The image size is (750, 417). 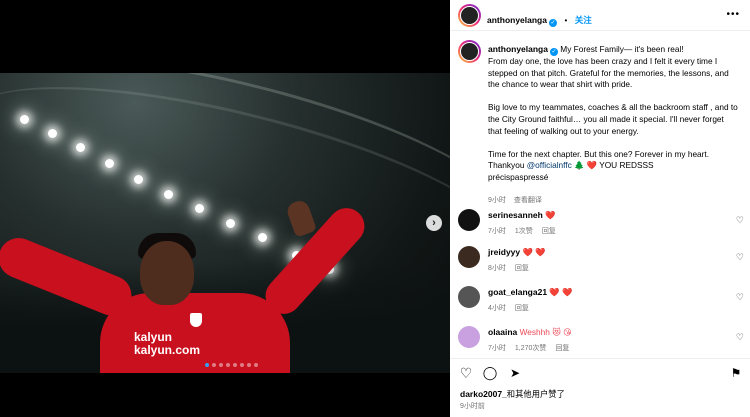 What do you see at coordinates (497, 201) in the screenshot?
I see `caption-time: 9小时` at bounding box center [497, 201].